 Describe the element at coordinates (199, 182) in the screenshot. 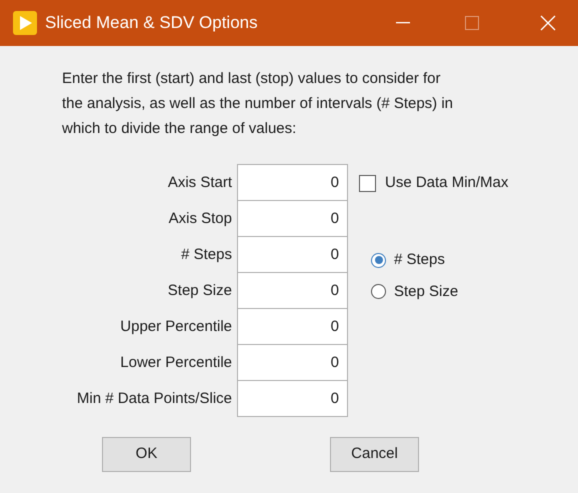

I see `field-label: Axis Start` at that location.